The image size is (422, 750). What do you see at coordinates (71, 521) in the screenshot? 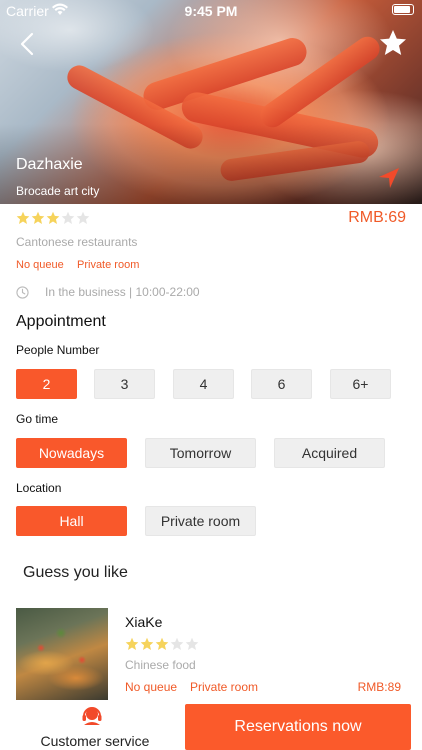
I see `location-hall: Hall` at bounding box center [71, 521].